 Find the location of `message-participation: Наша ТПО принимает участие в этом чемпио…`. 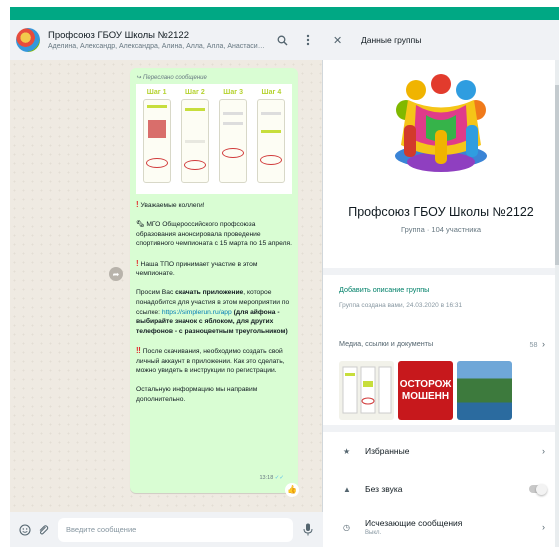

message-participation: Наша ТПО принимает участие в этом чемпио… is located at coordinates (197, 269).